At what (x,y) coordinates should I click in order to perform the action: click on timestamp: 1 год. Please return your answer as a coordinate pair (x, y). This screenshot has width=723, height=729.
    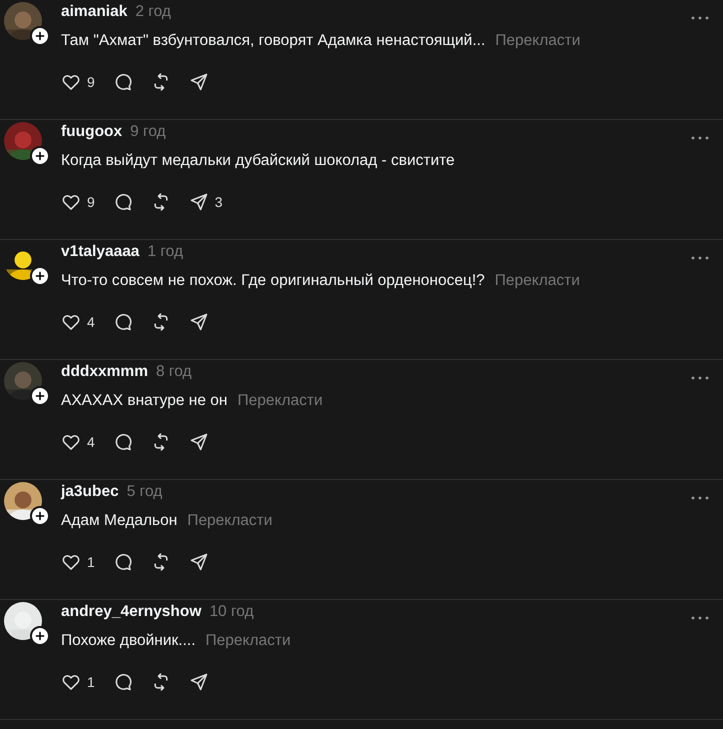
    Looking at the image, I should click on (165, 252).